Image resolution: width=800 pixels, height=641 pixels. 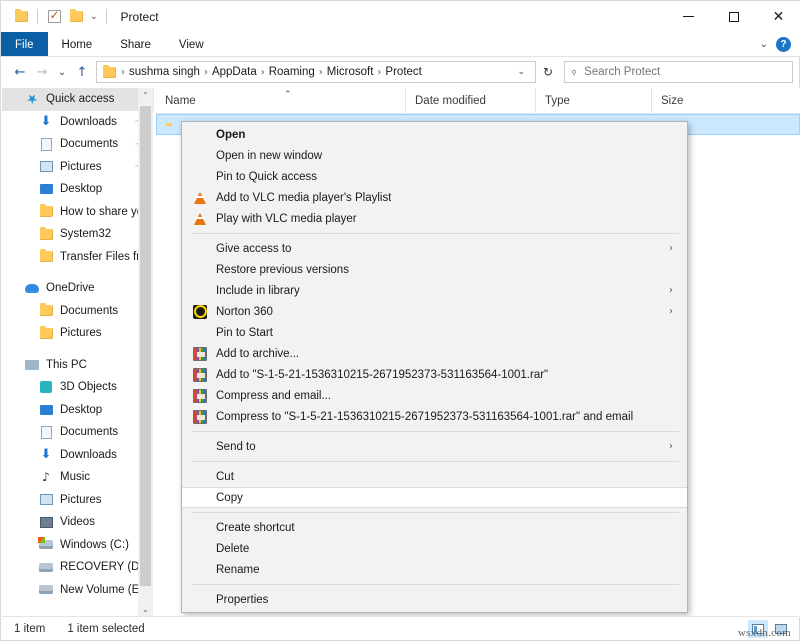 What do you see at coordinates (434, 176) in the screenshot?
I see `menu-item-pin-to-quick-access: Pin to Quick access` at bounding box center [434, 176].